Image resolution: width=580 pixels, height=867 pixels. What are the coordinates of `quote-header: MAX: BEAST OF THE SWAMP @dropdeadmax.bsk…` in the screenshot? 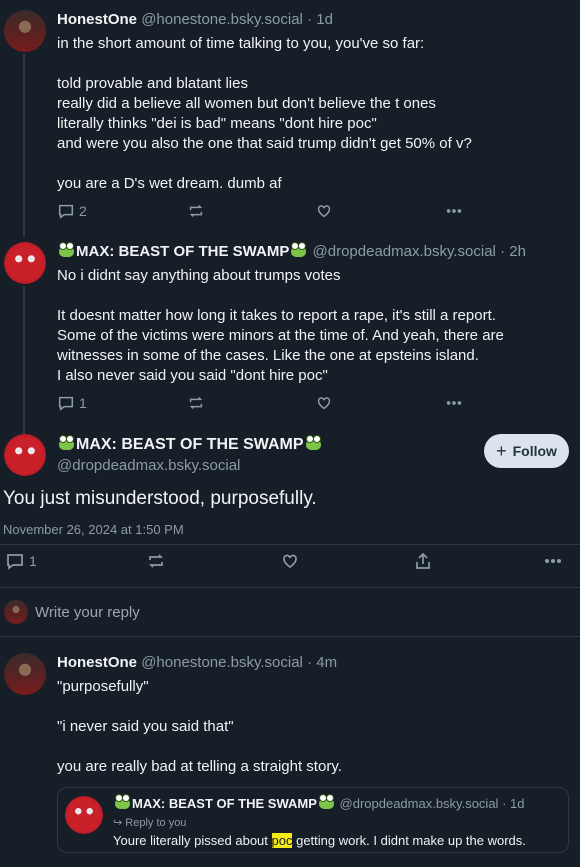 It's located at (319, 802).